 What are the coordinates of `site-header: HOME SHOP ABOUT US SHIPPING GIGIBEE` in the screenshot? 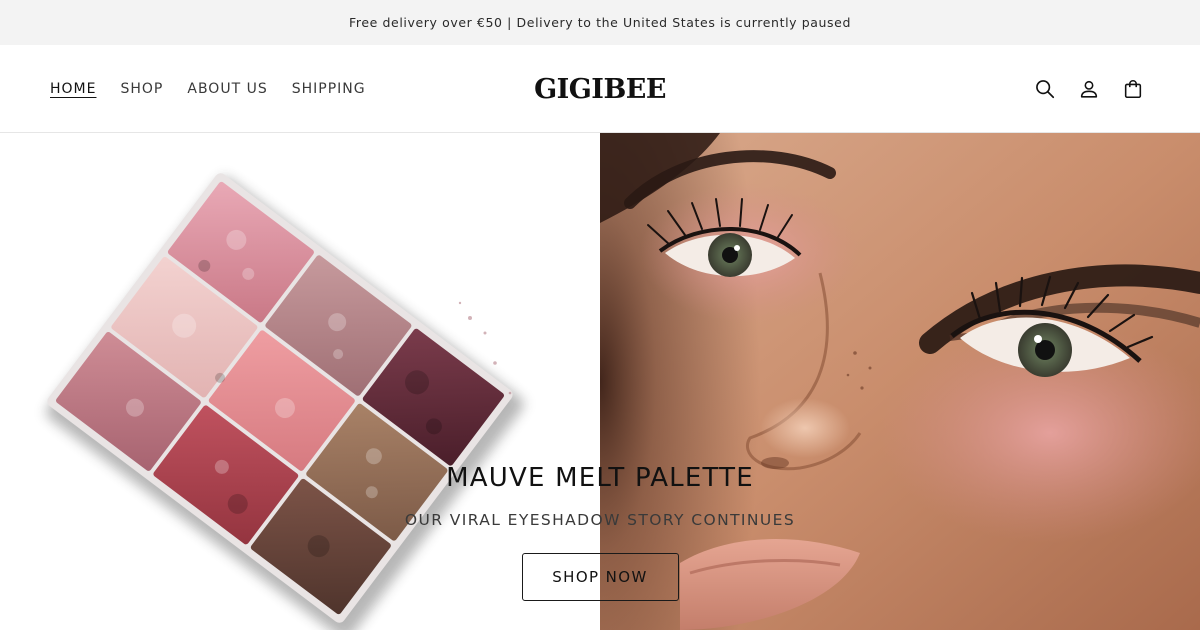 It's located at (600, 89).